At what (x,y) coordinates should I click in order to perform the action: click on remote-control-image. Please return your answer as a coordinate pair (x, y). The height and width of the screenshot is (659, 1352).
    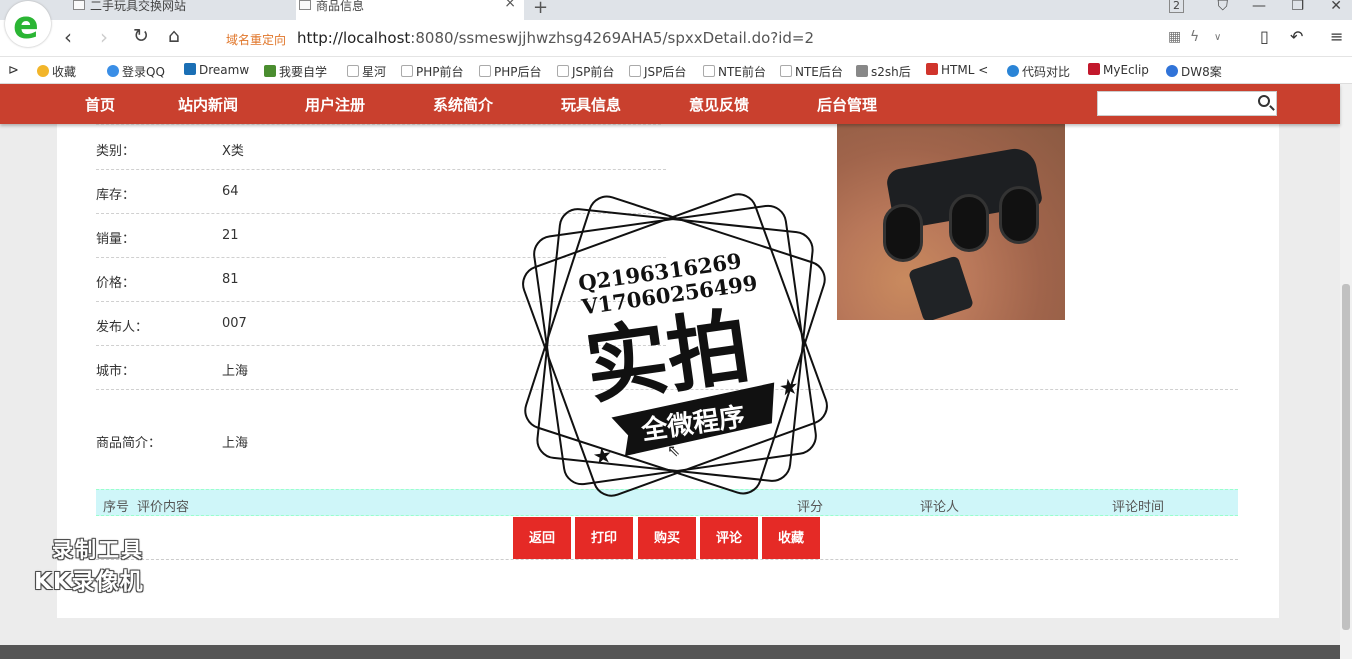
    Looking at the image, I should click on (941, 287).